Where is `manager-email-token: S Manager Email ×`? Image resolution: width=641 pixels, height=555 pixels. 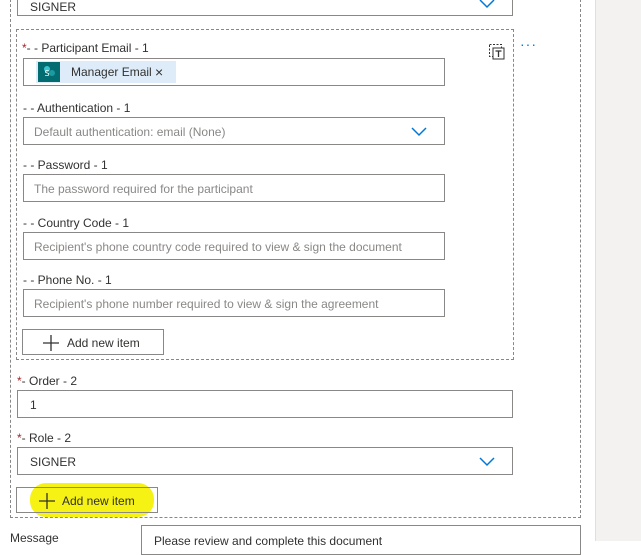 manager-email-token: S Manager Email × is located at coordinates (106, 72).